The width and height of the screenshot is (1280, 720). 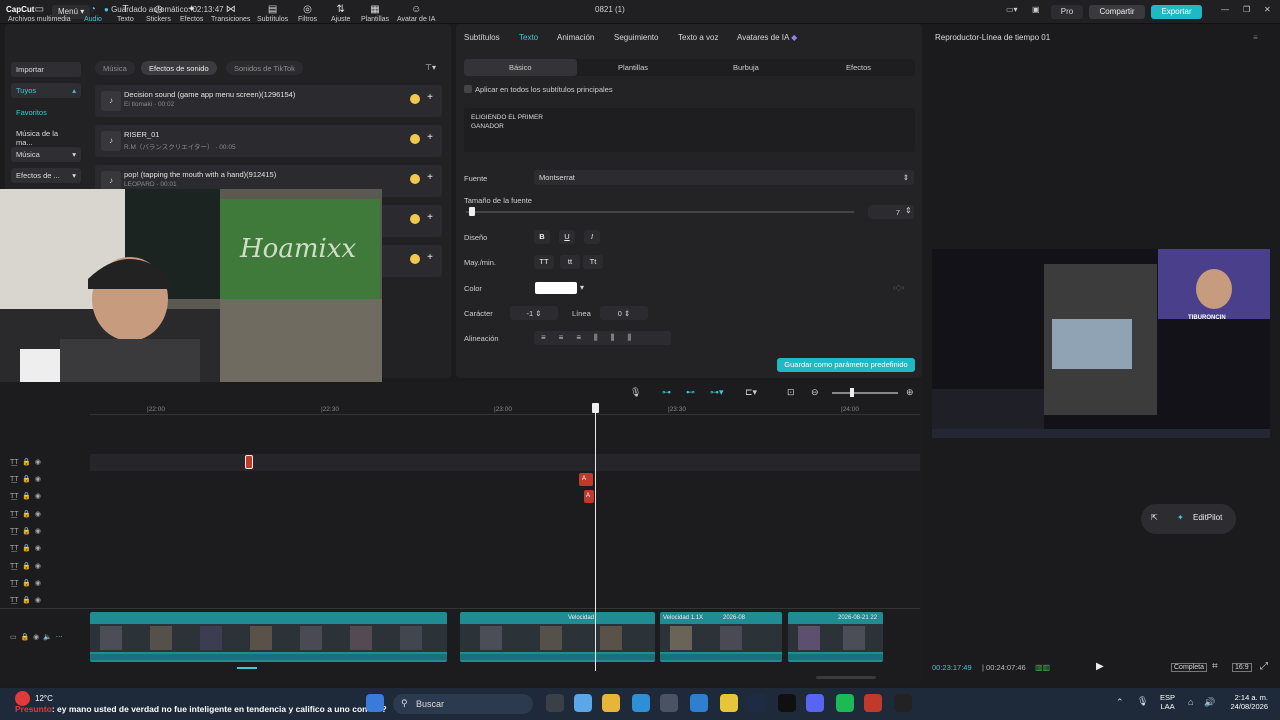 What do you see at coordinates (593, 262) in the screenshot?
I see `titlecase-button: Tt` at bounding box center [593, 262].